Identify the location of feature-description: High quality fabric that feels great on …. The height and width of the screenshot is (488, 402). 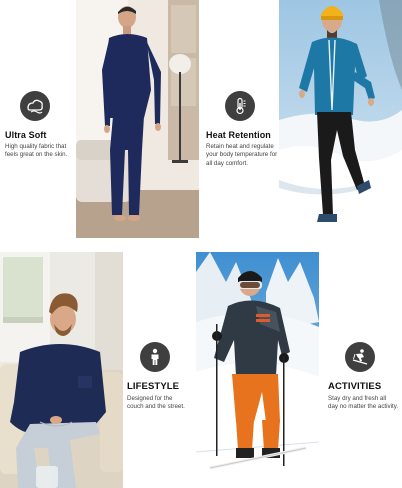
(36, 151).